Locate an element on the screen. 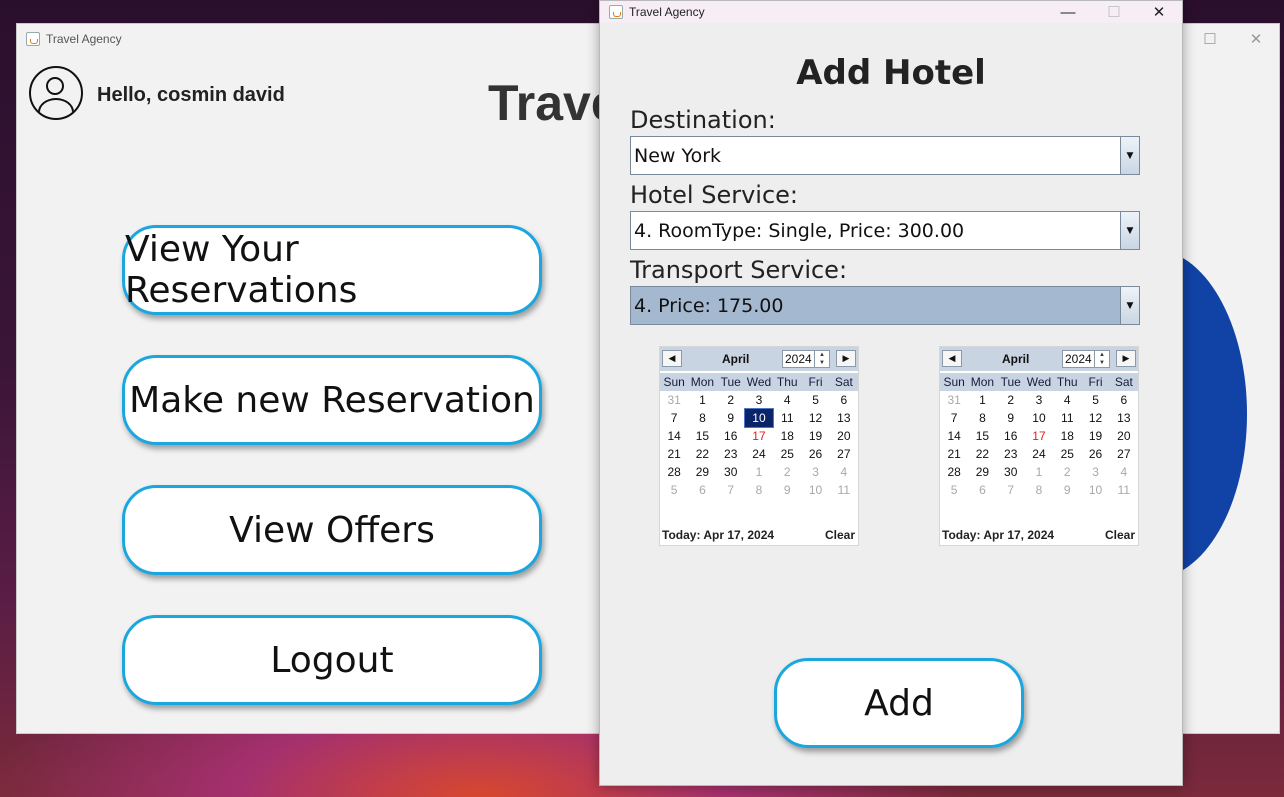 This screenshot has width=1284, height=797. calendar-day: 22 is located at coordinates (982, 454).